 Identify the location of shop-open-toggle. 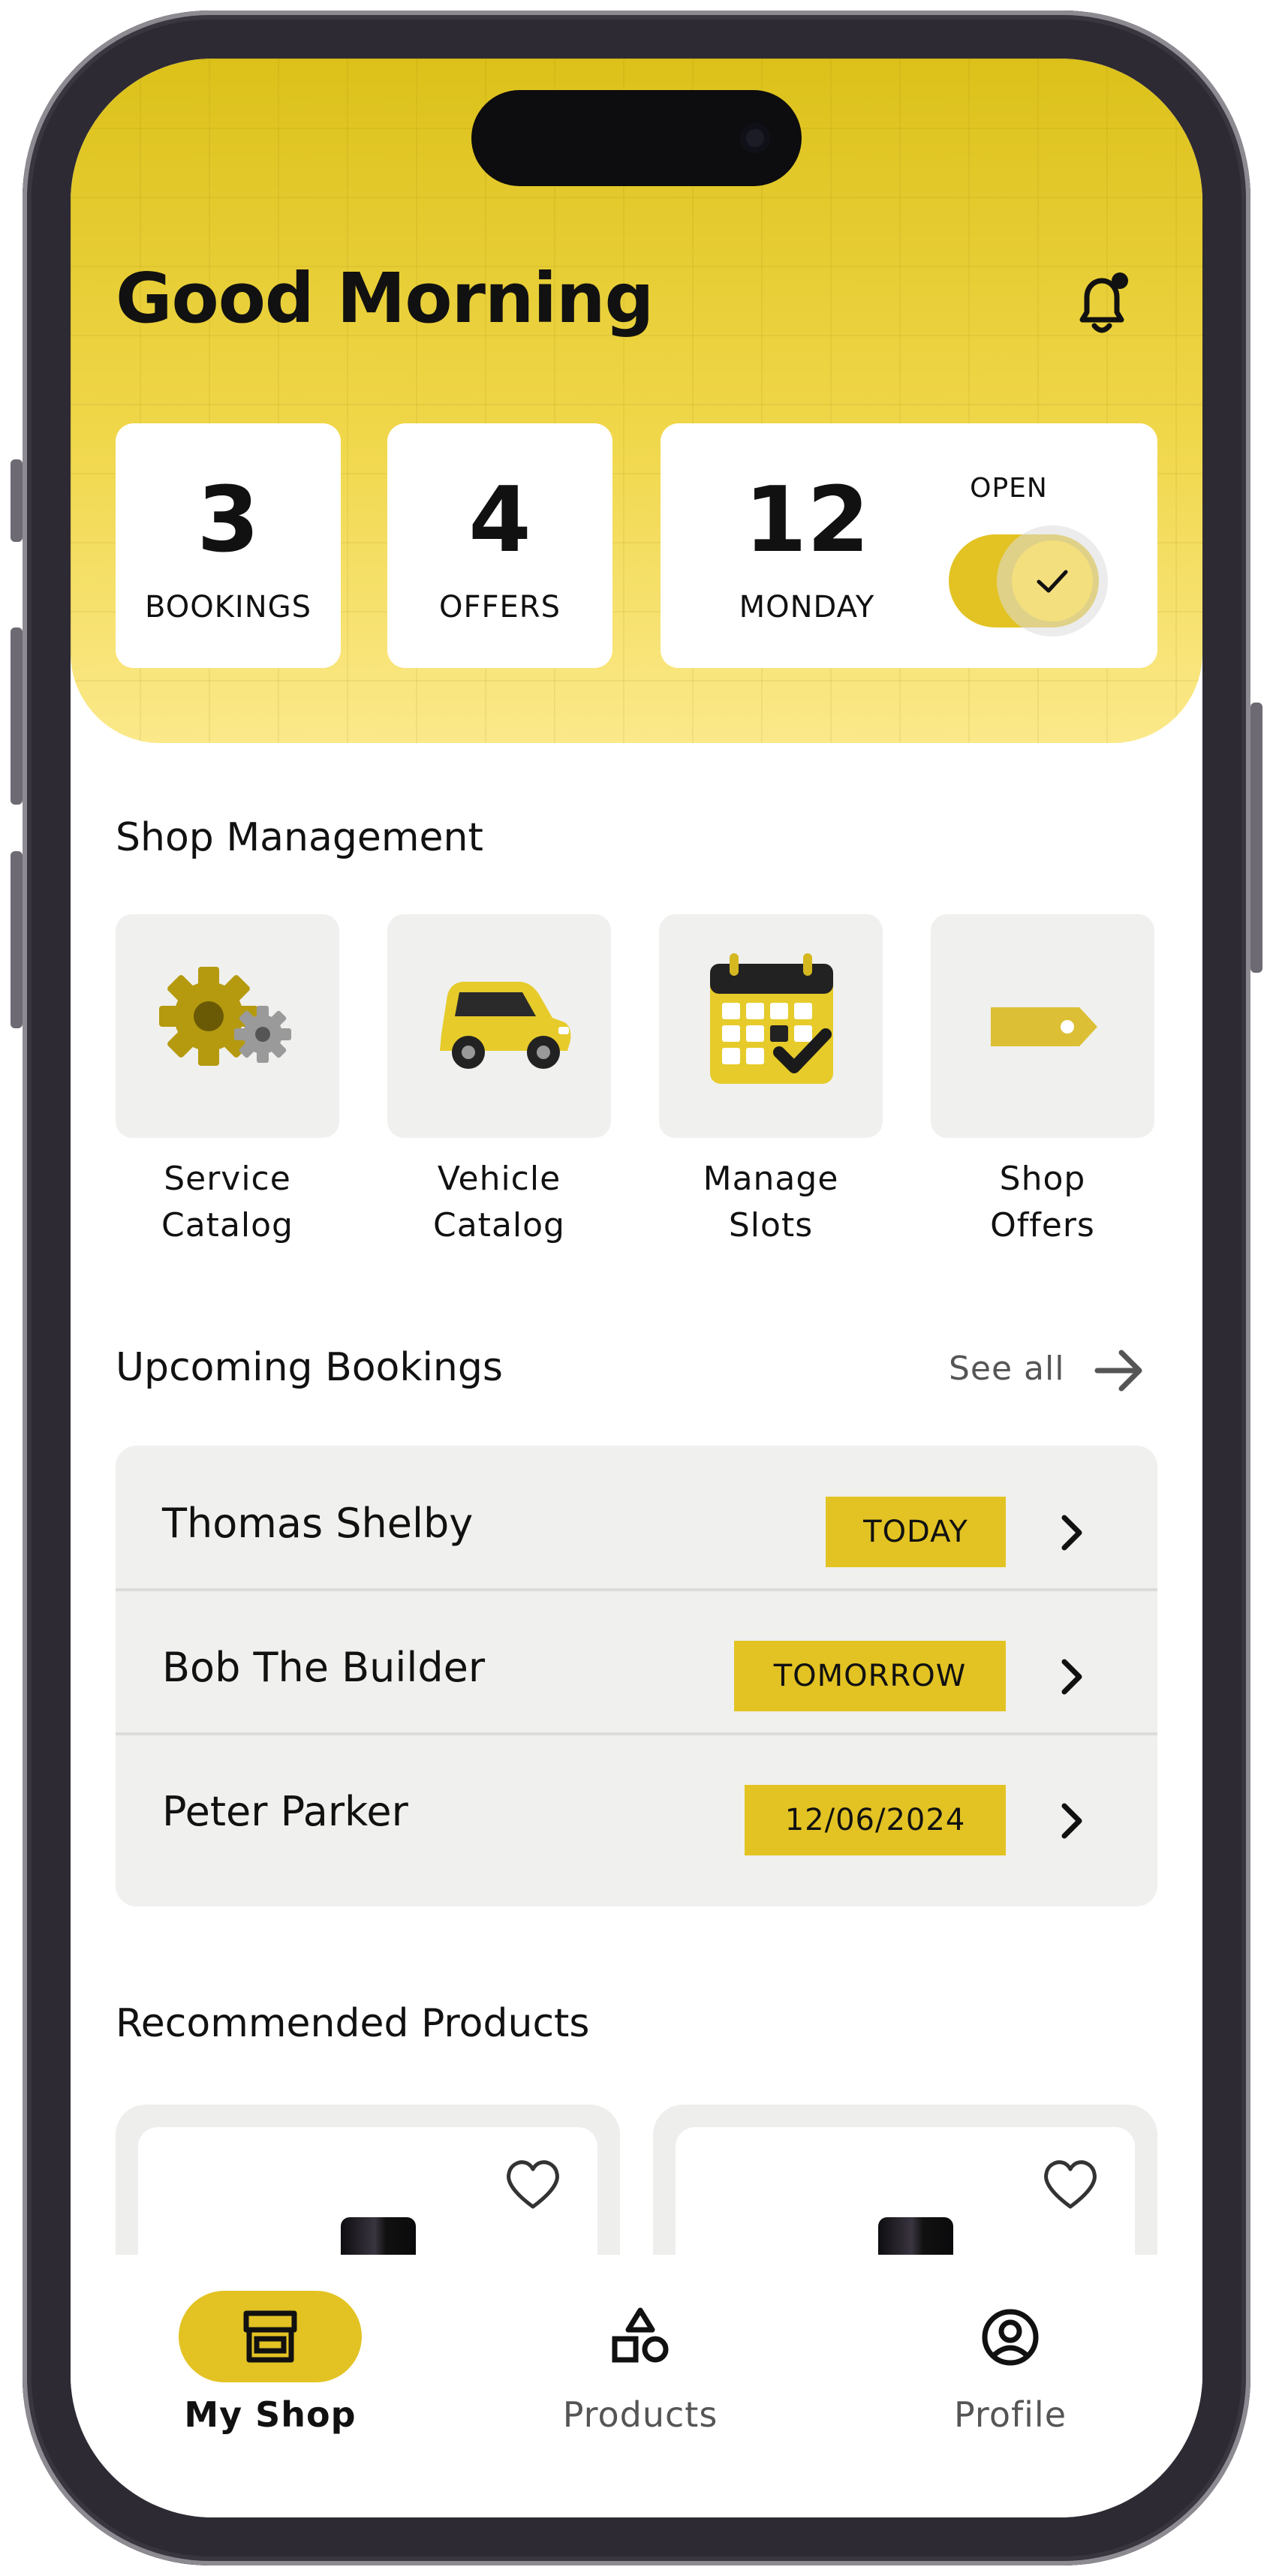
(1024, 580).